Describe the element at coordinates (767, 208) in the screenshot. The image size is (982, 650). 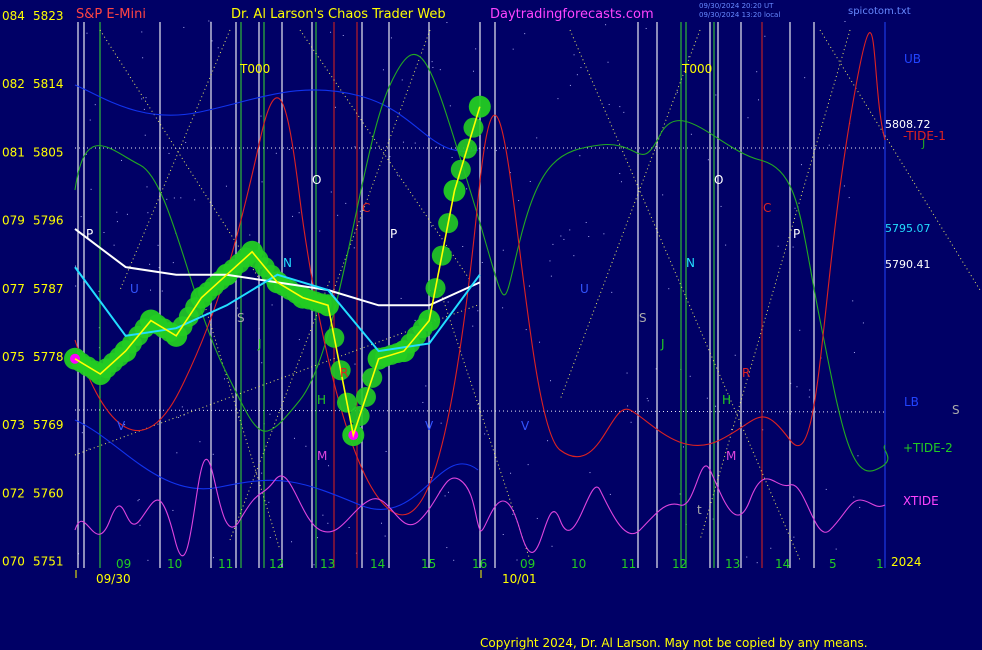
I see `cycle-annotation: C` at that location.